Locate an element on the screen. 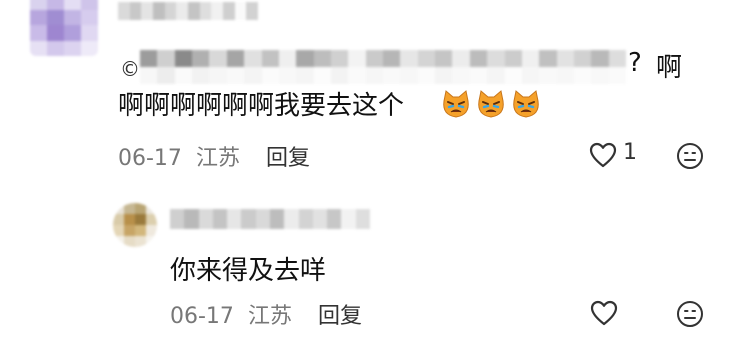  comment-meta: 06-17 江苏 is located at coordinates (179, 156).